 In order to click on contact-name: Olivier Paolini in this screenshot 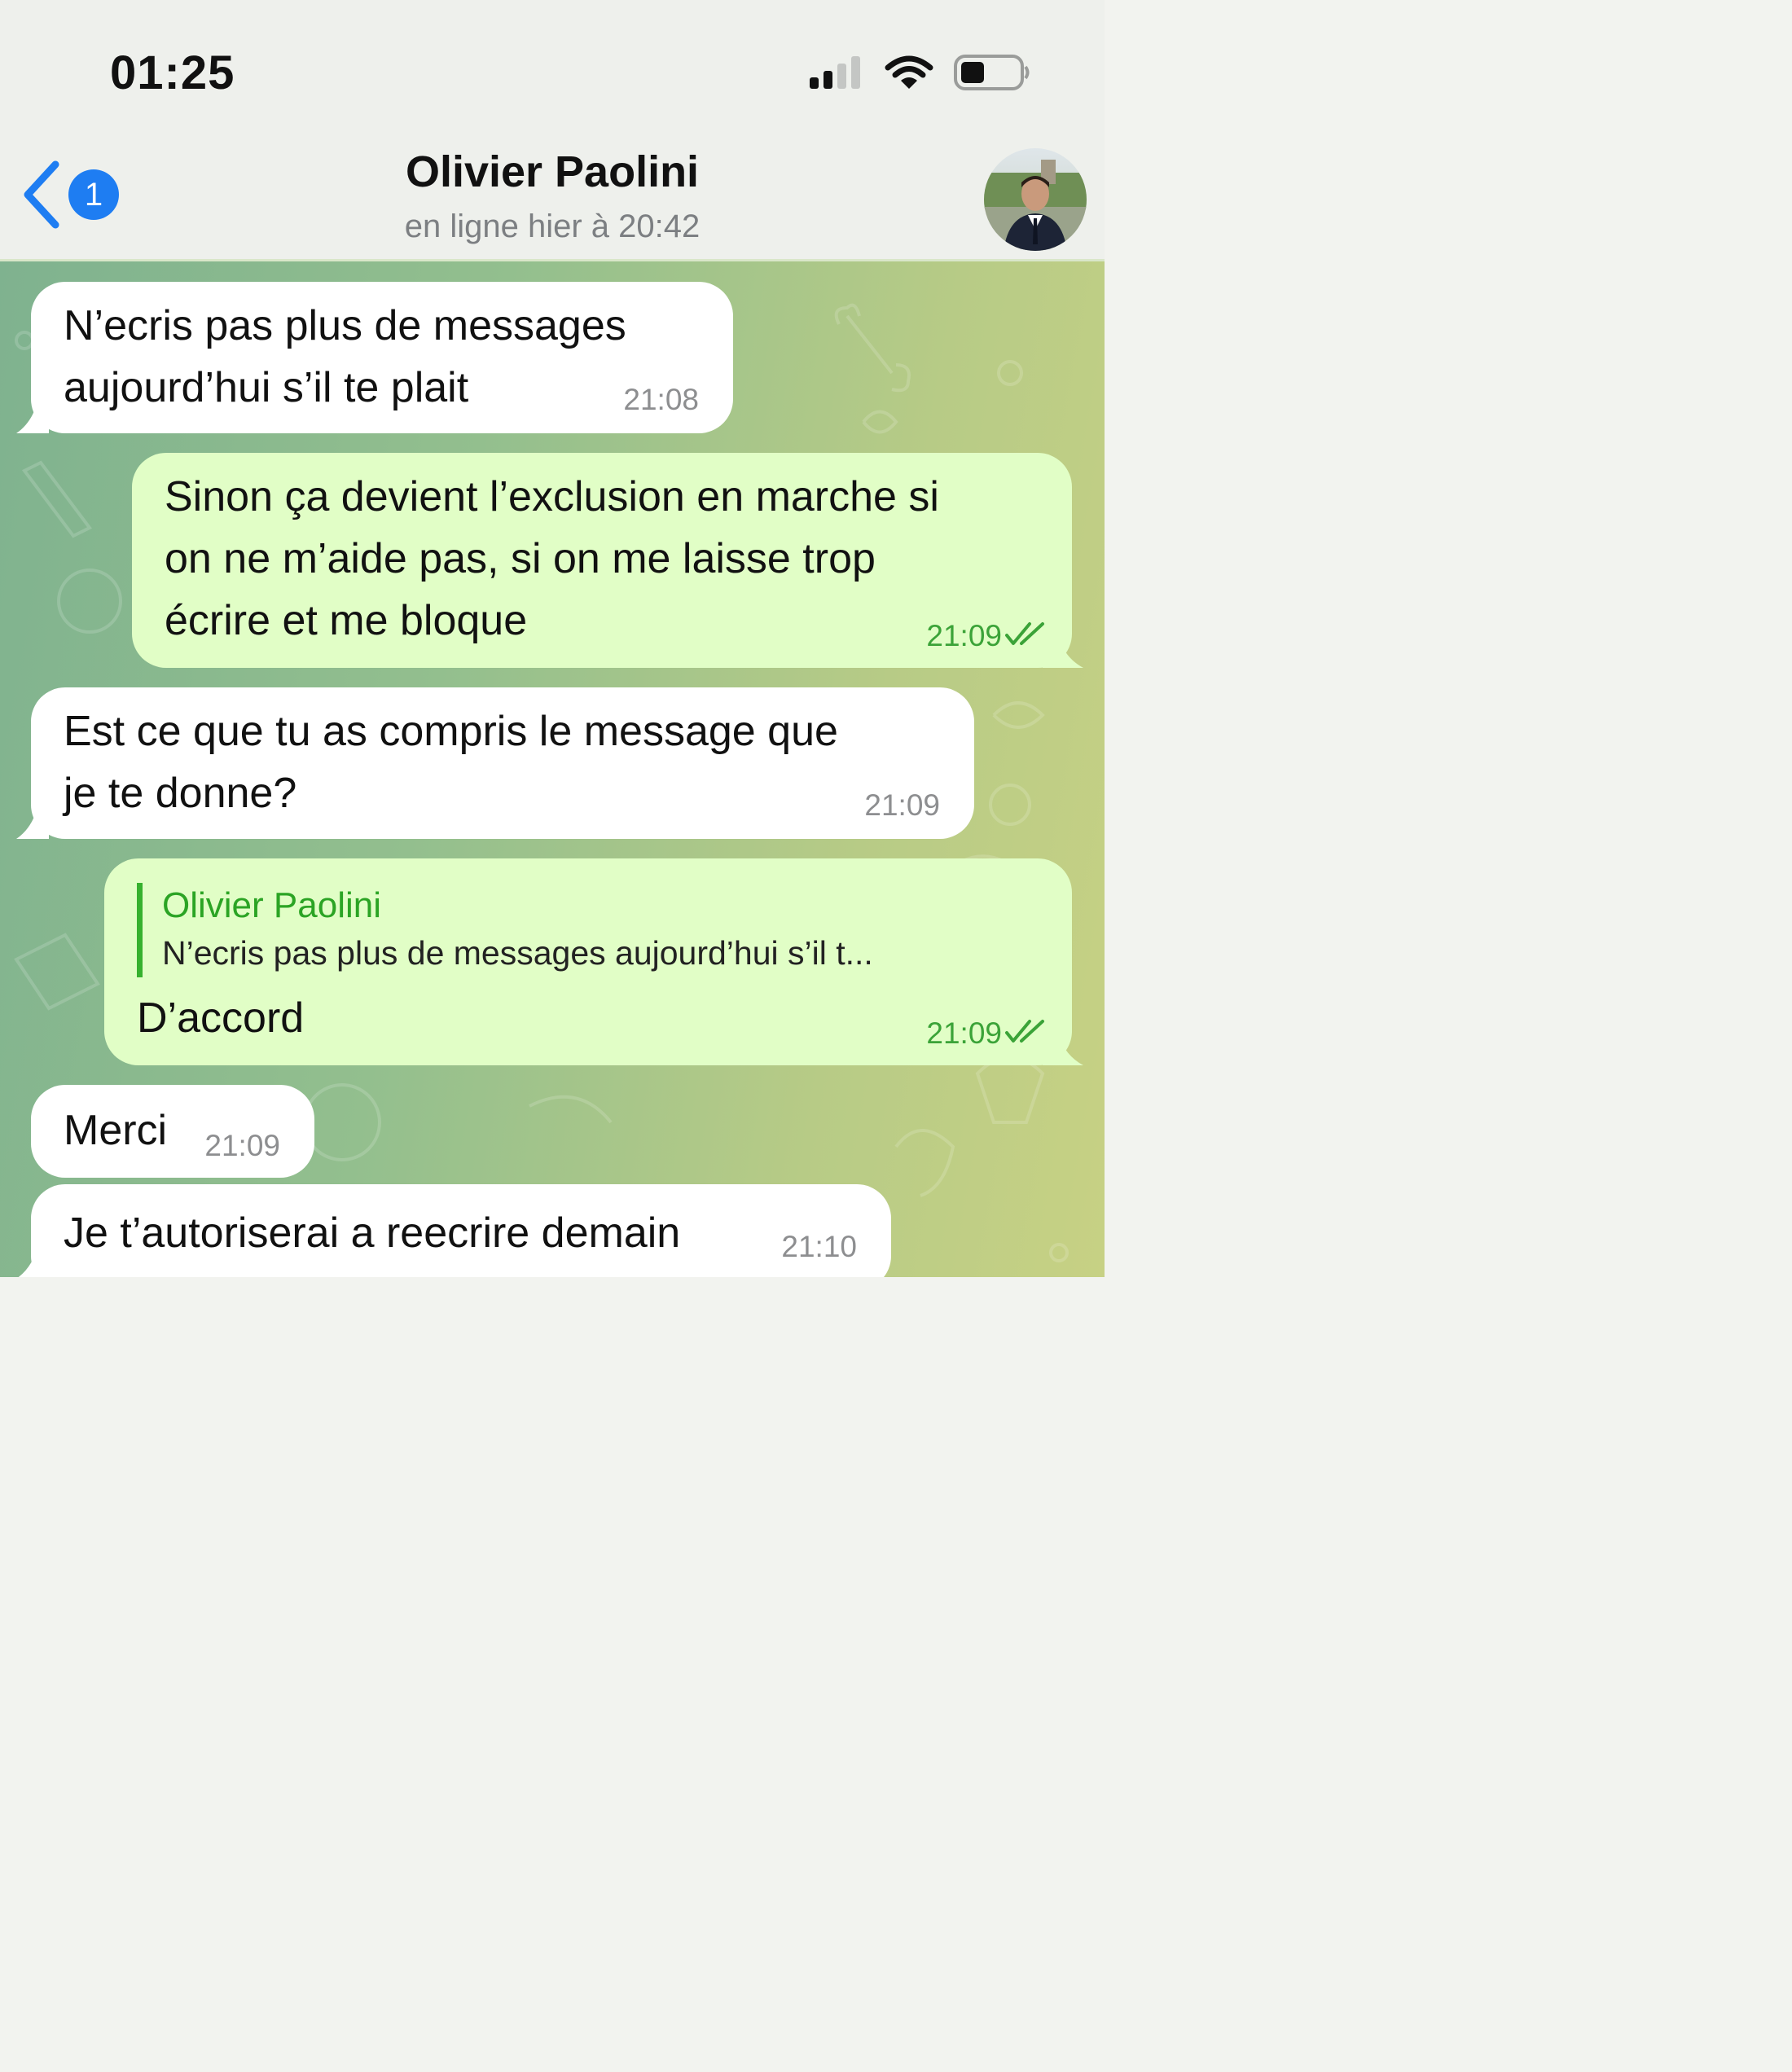, I will do `click(552, 172)`.